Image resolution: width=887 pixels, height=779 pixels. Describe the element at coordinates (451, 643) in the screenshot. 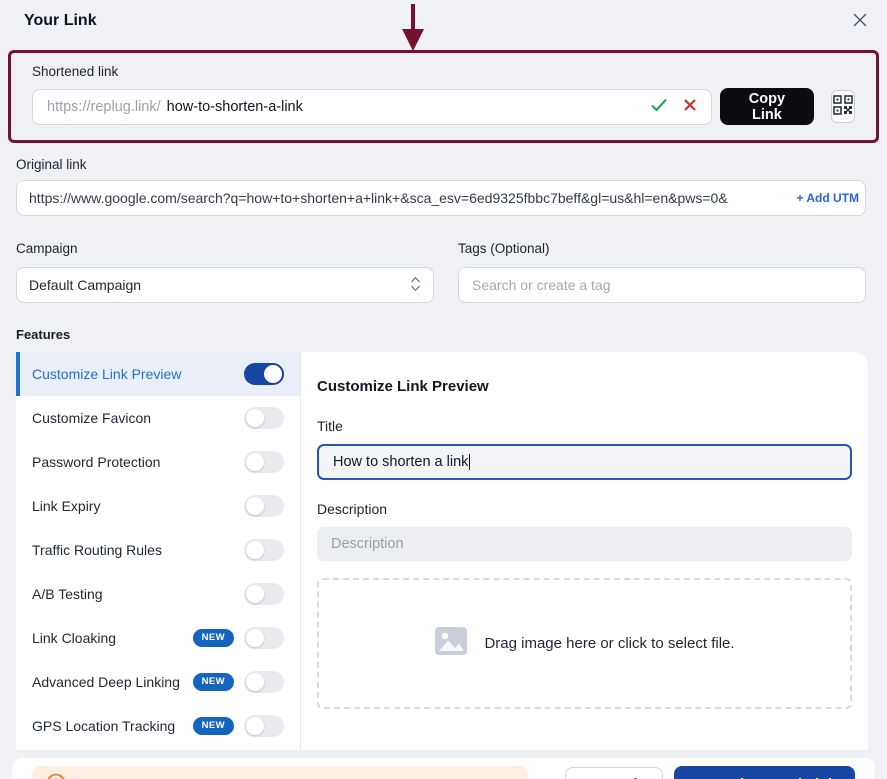

I see `image-placeholder-icon` at that location.